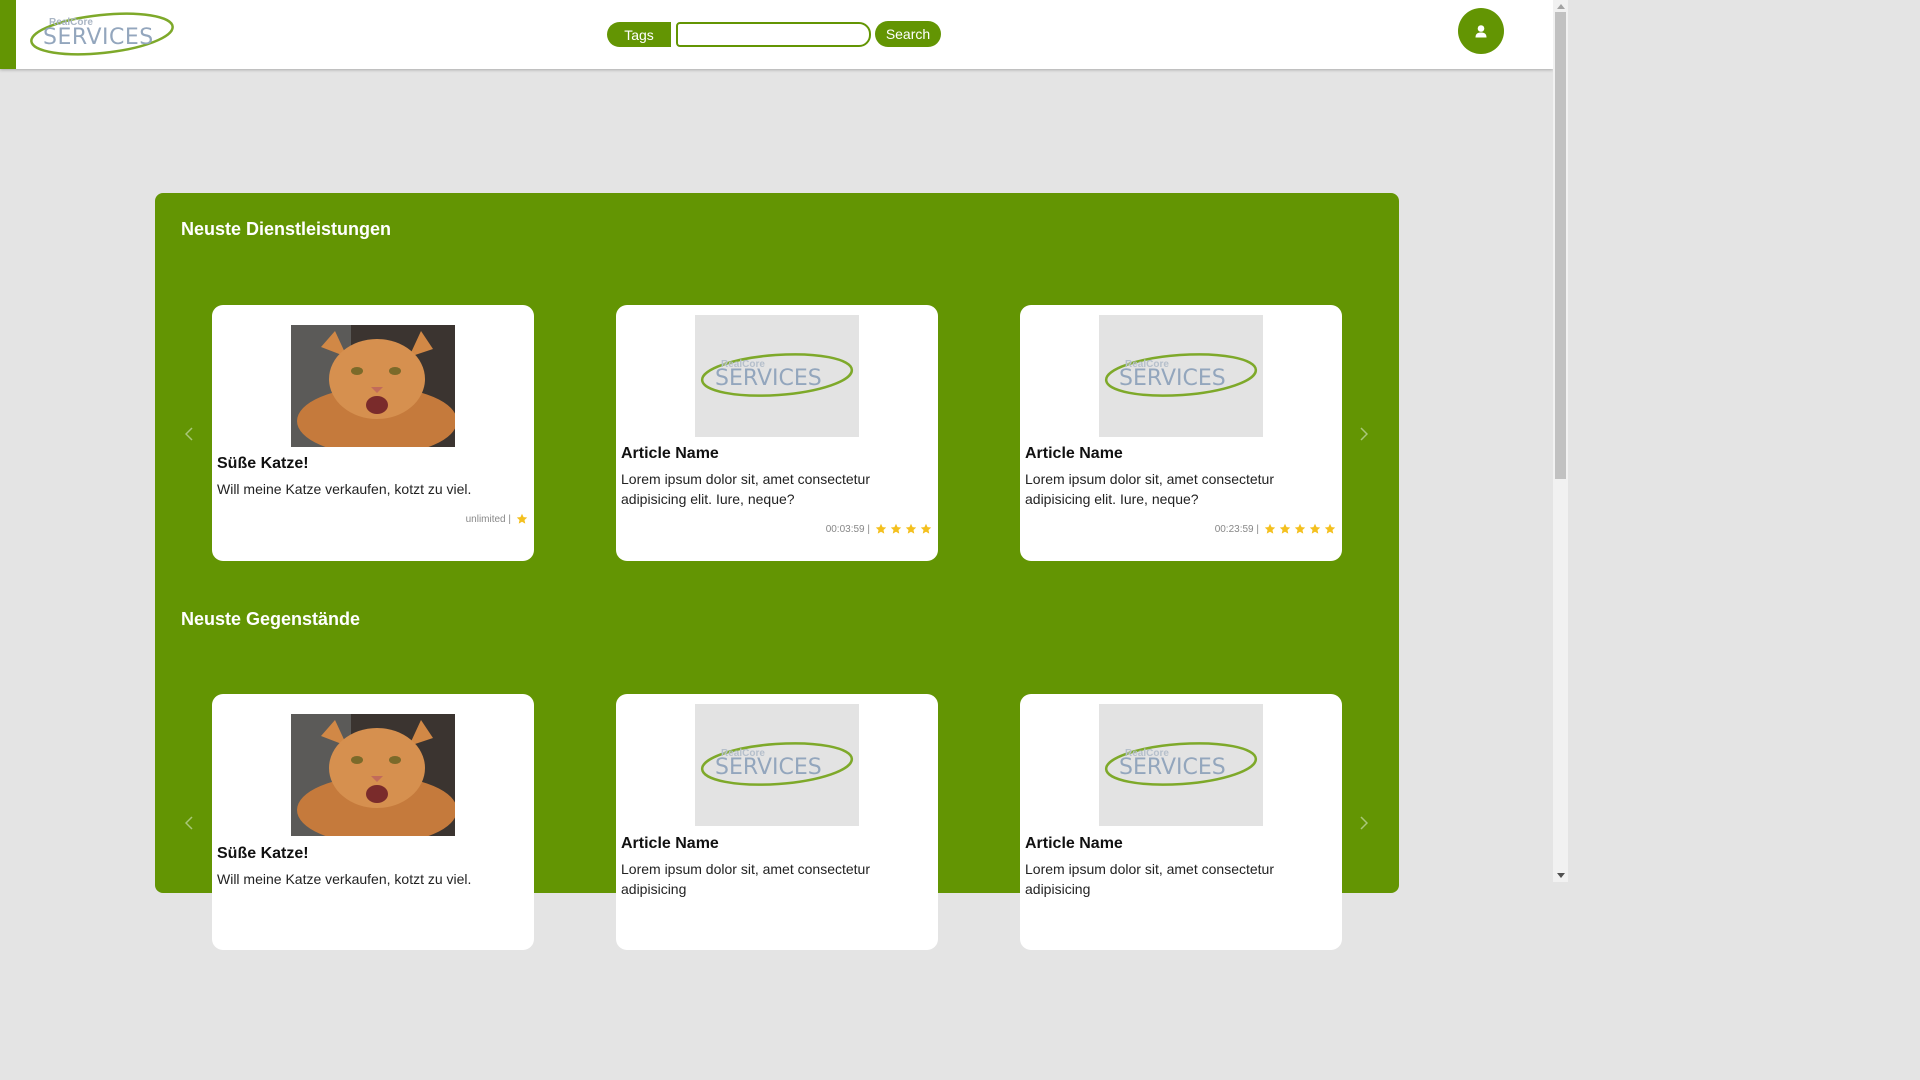 Image resolution: width=1920 pixels, height=1080 pixels. Describe the element at coordinates (1560, 875) in the screenshot. I see `scroll-down-arrow-icon` at that location.